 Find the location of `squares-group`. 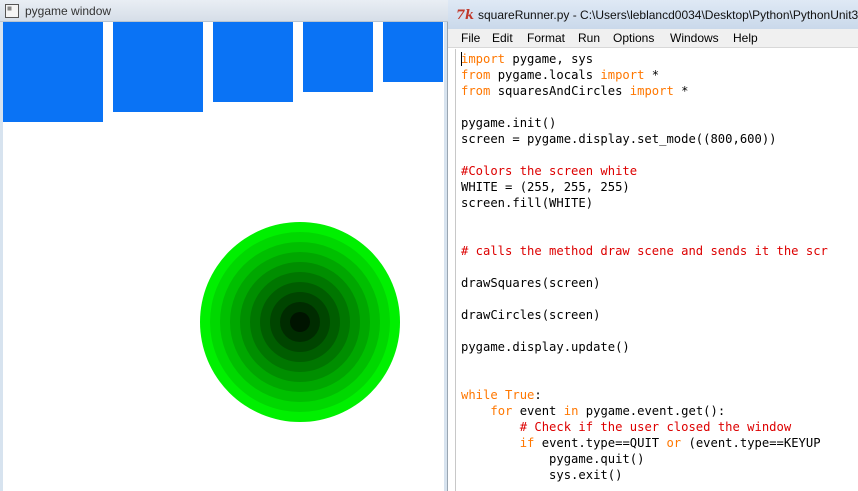

squares-group is located at coordinates (223, 72).